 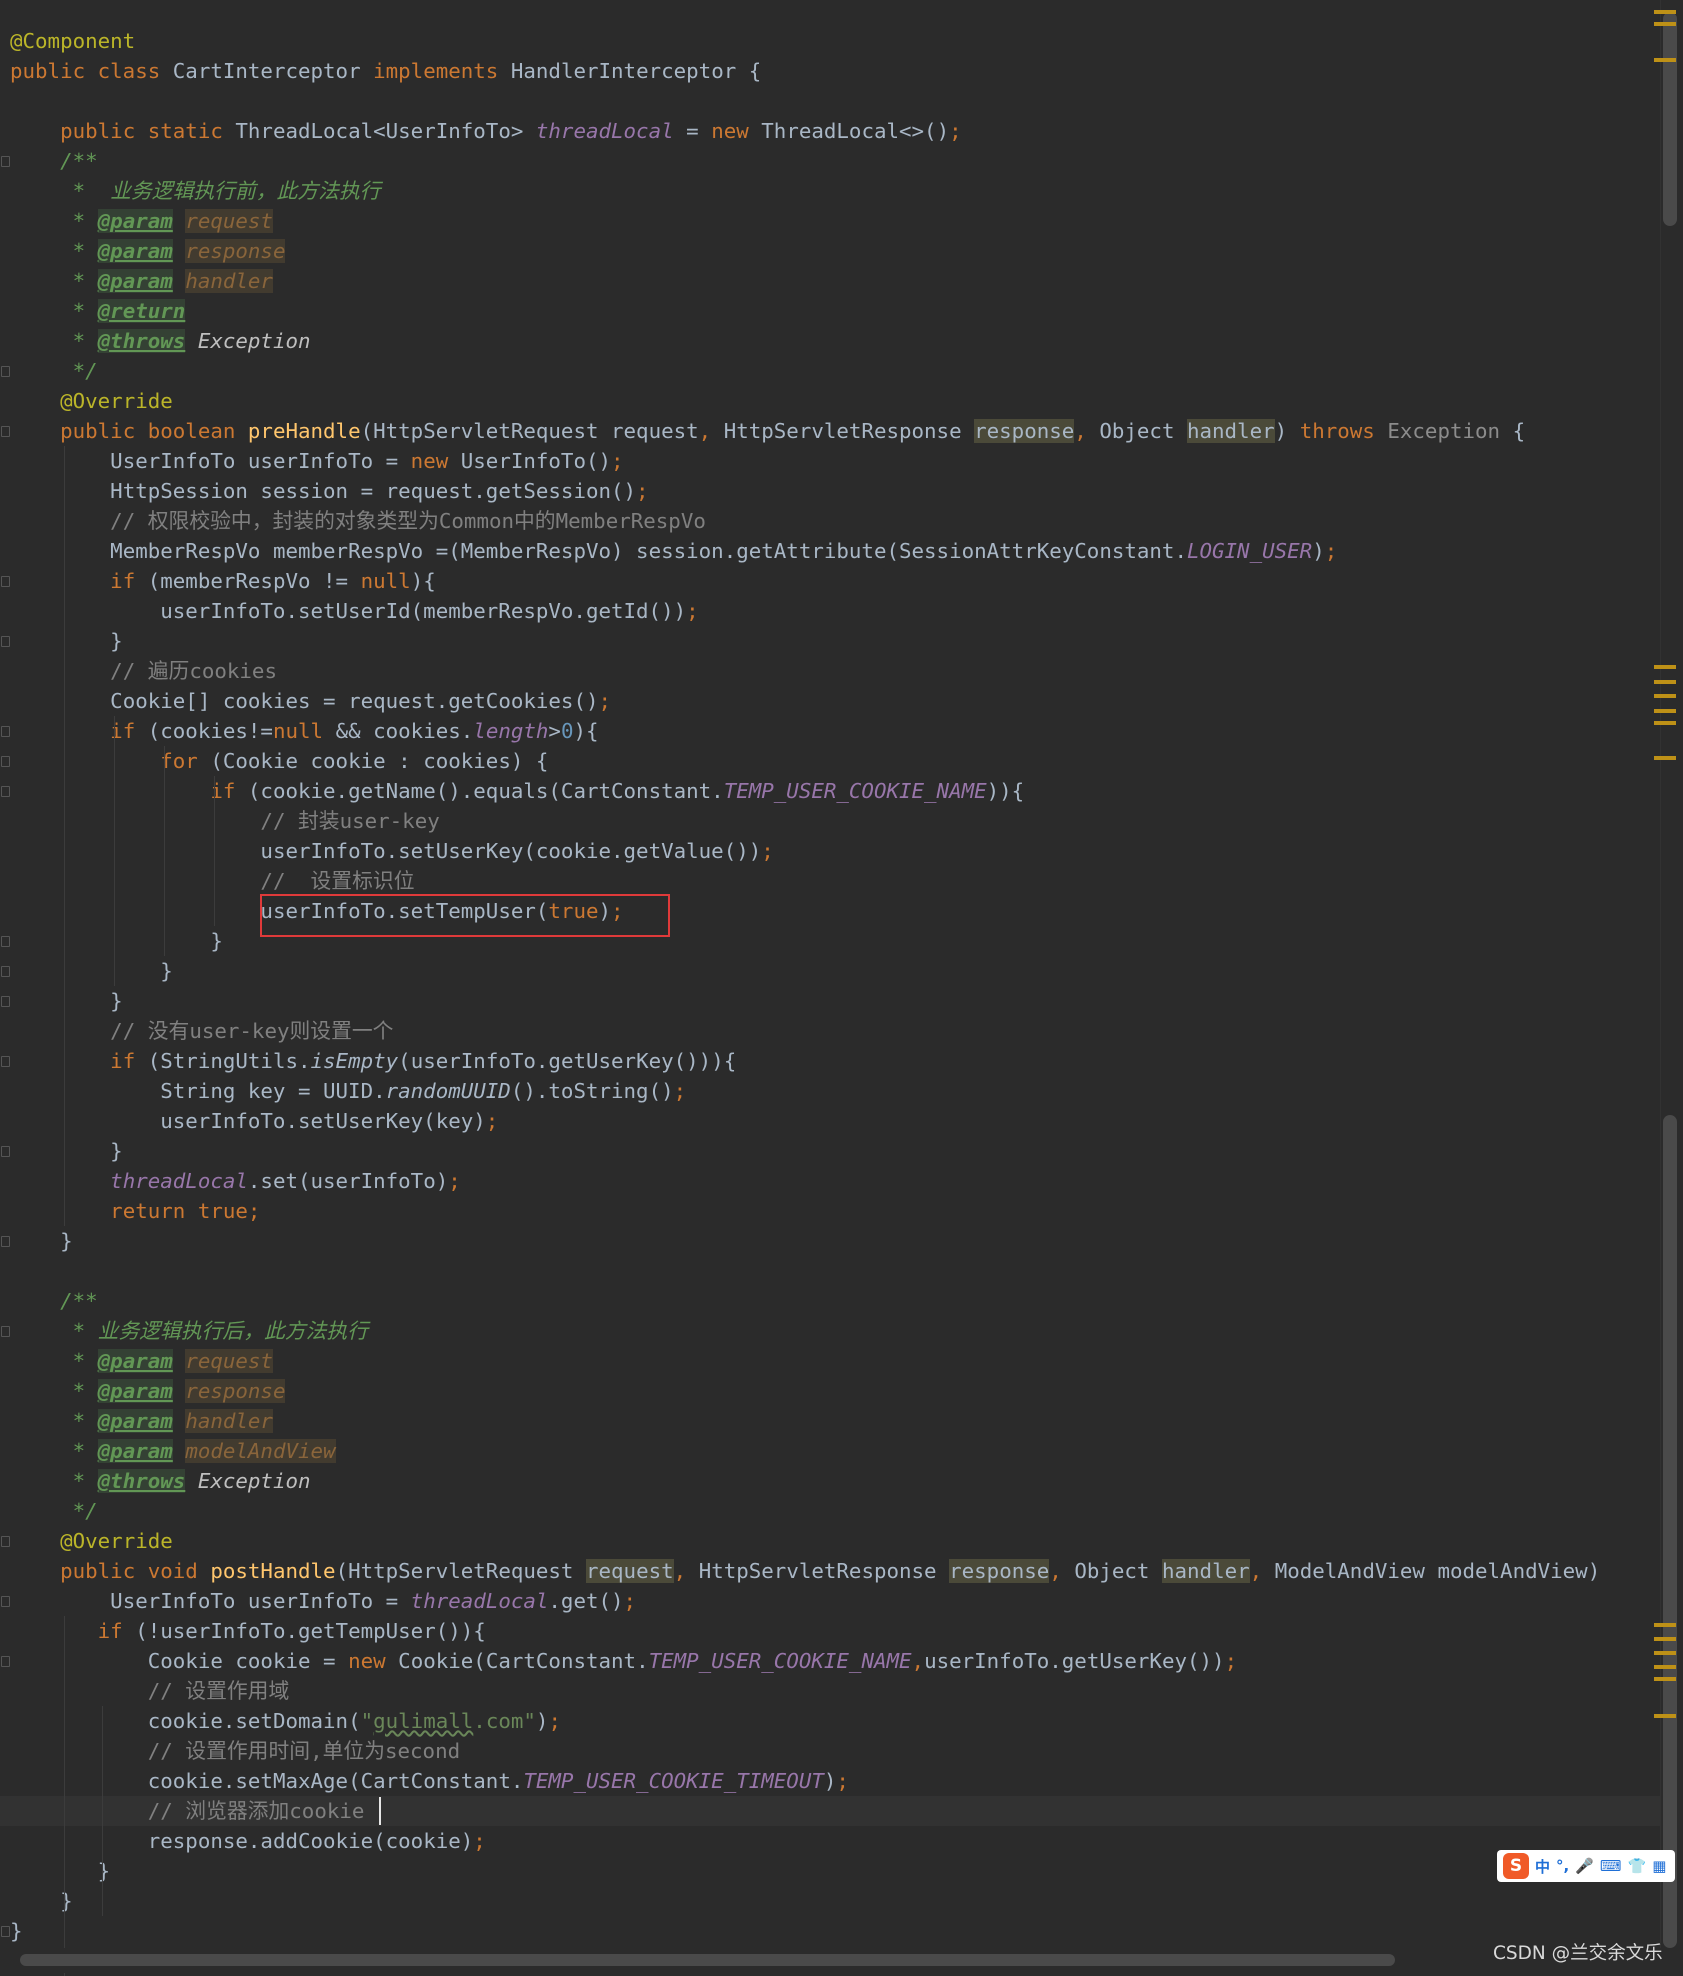 What do you see at coordinates (830, 1451) in the screenshot?
I see `code-line: * @param modelAndView` at bounding box center [830, 1451].